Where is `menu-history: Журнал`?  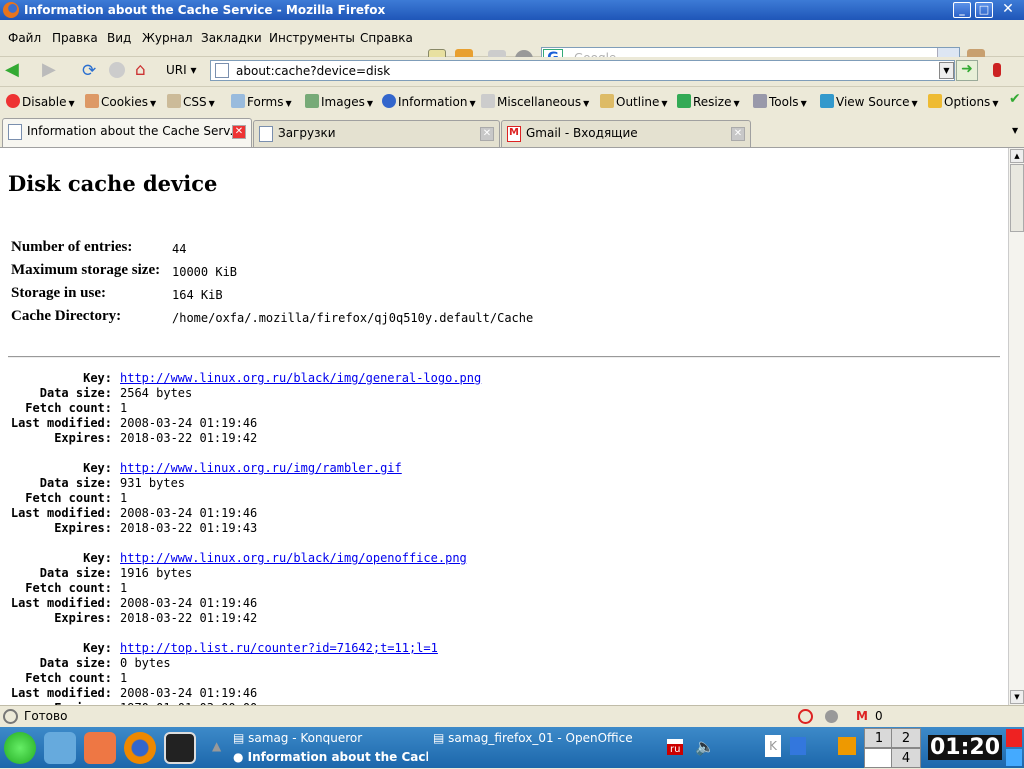
menu-history: Журнал is located at coordinates (167, 38).